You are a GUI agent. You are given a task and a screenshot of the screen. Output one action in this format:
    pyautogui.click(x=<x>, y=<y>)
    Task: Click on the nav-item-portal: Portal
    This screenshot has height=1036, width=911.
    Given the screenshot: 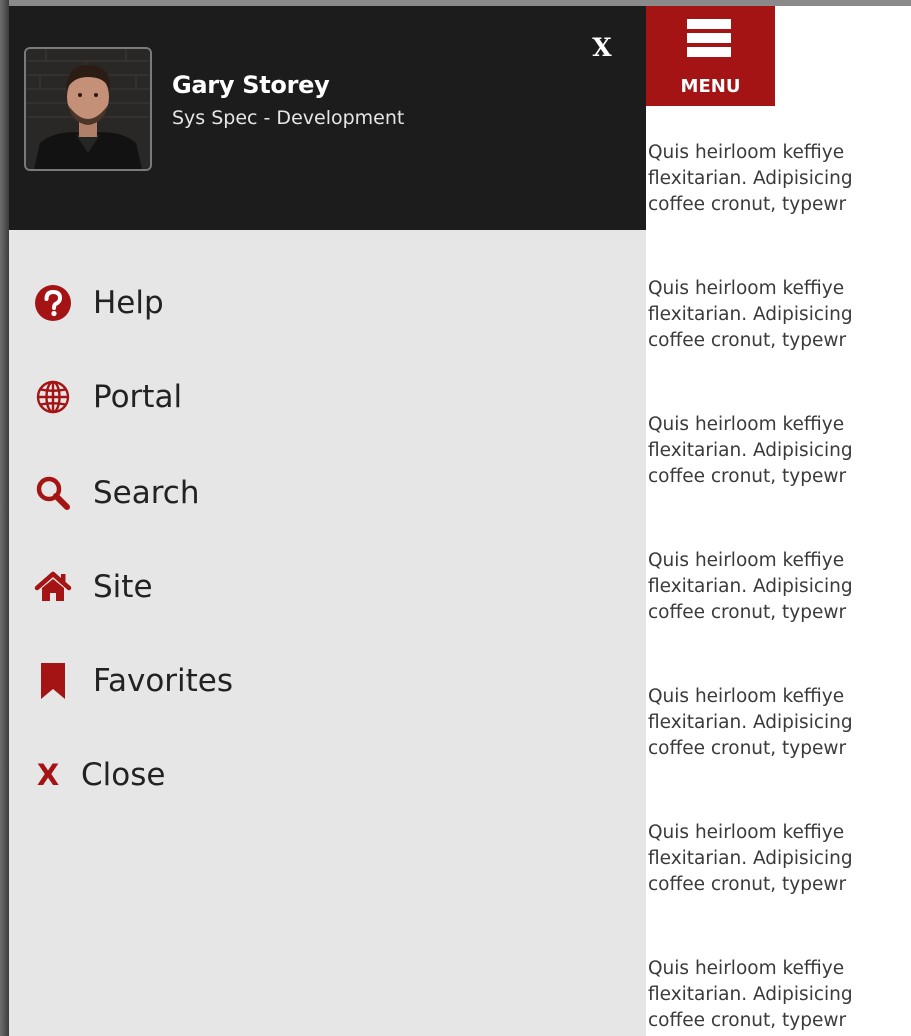 What is the action you would take?
    pyautogui.click(x=107, y=397)
    